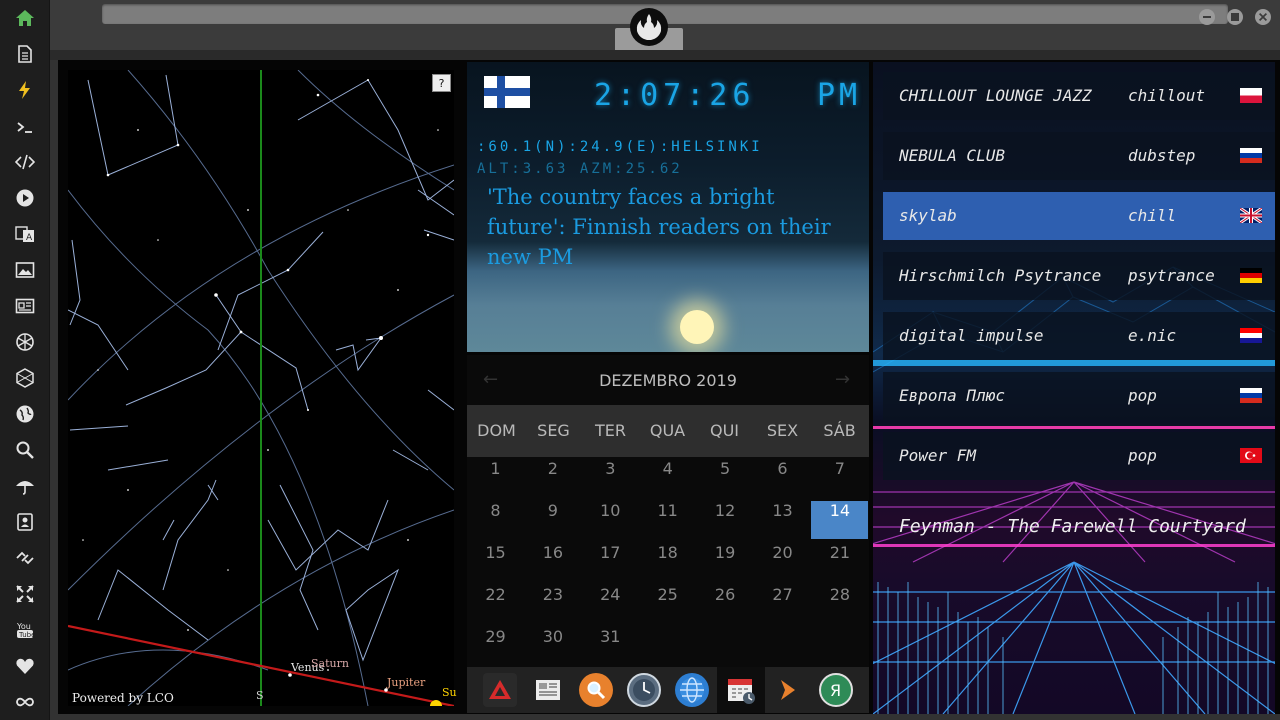 This screenshot has height=720, width=1280. Describe the element at coordinates (842, 379) in the screenshot. I see `calendar-next-button: →` at that location.